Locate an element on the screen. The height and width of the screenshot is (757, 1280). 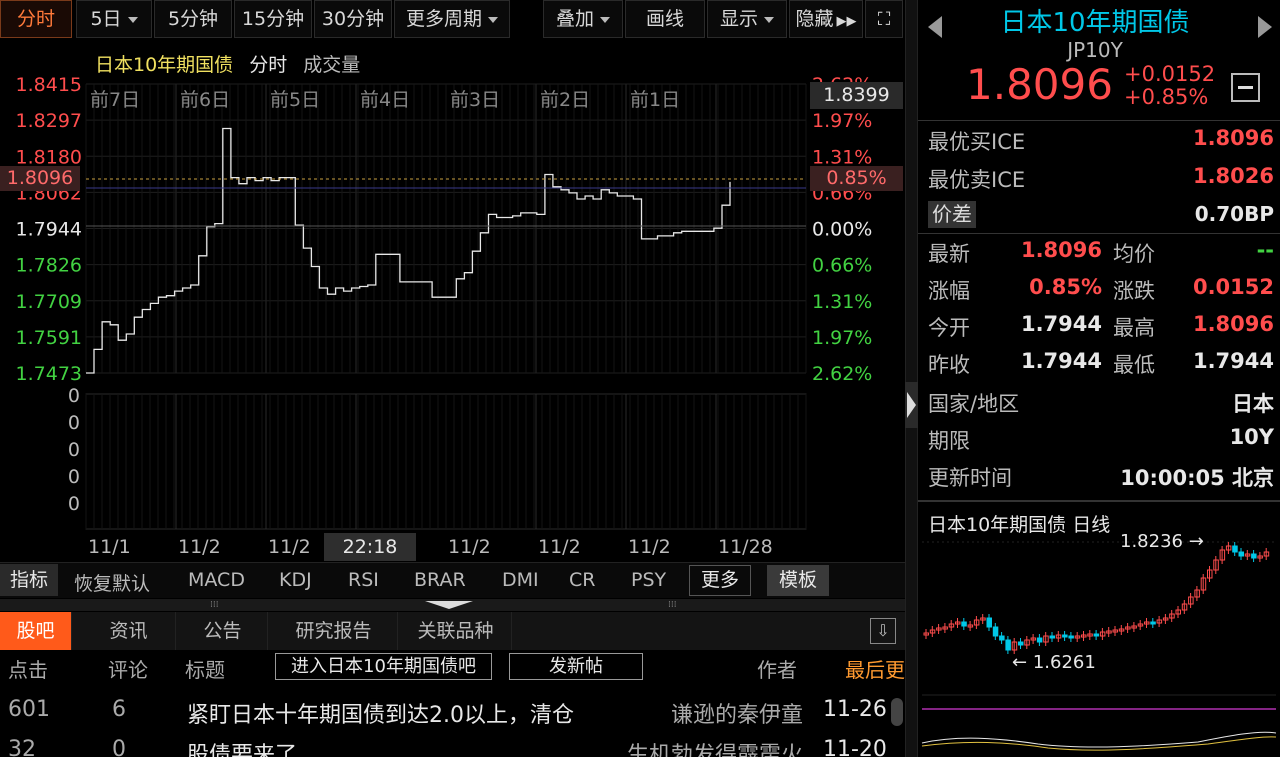
forum-tab: 股吧 is located at coordinates (36, 631).